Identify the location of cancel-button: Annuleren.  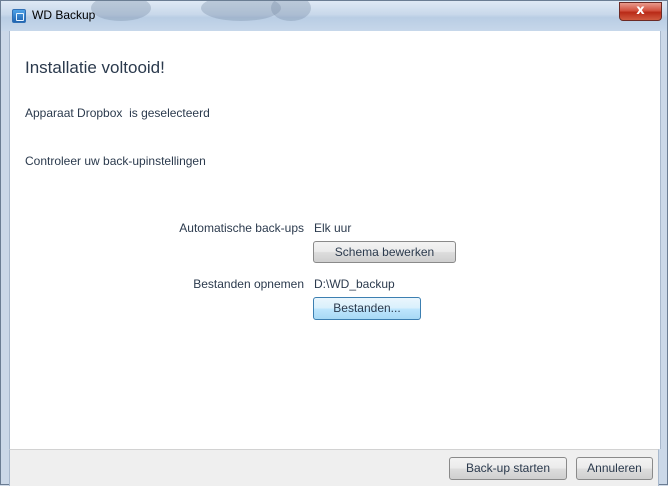
(614, 468).